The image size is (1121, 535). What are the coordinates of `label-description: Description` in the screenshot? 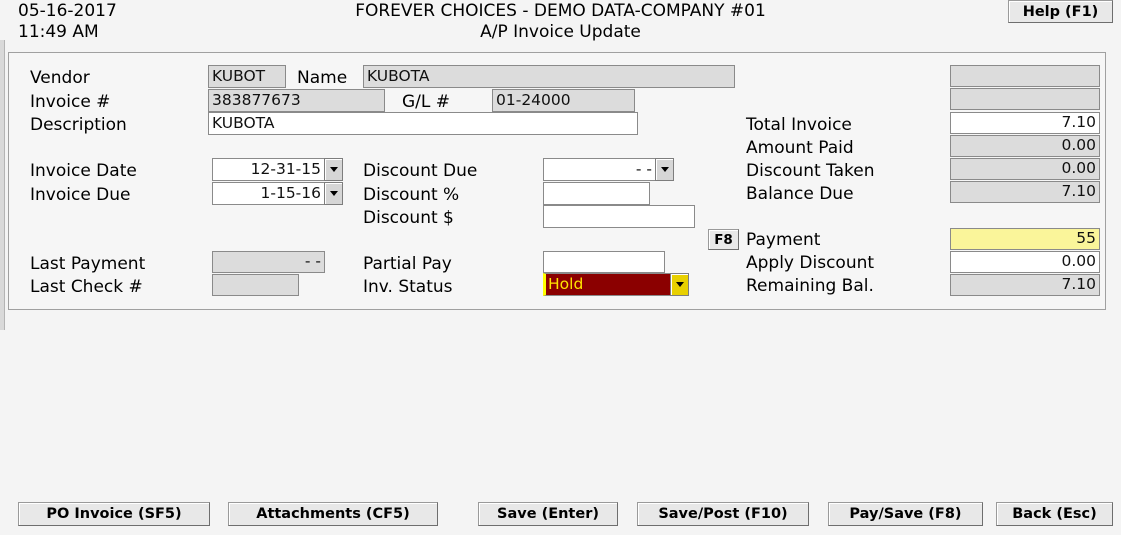 It's located at (78, 125).